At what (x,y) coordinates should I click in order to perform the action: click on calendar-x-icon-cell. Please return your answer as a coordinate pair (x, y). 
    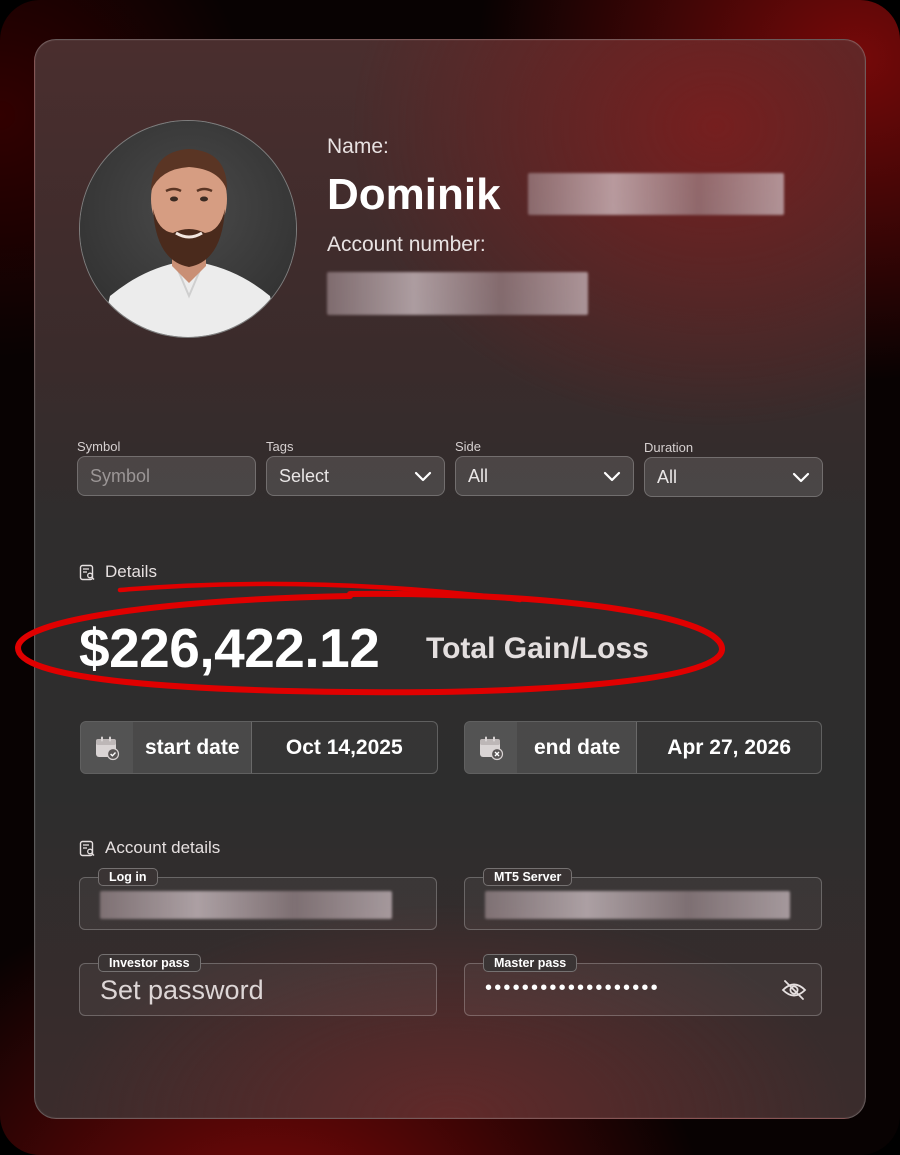
    Looking at the image, I should click on (491, 747).